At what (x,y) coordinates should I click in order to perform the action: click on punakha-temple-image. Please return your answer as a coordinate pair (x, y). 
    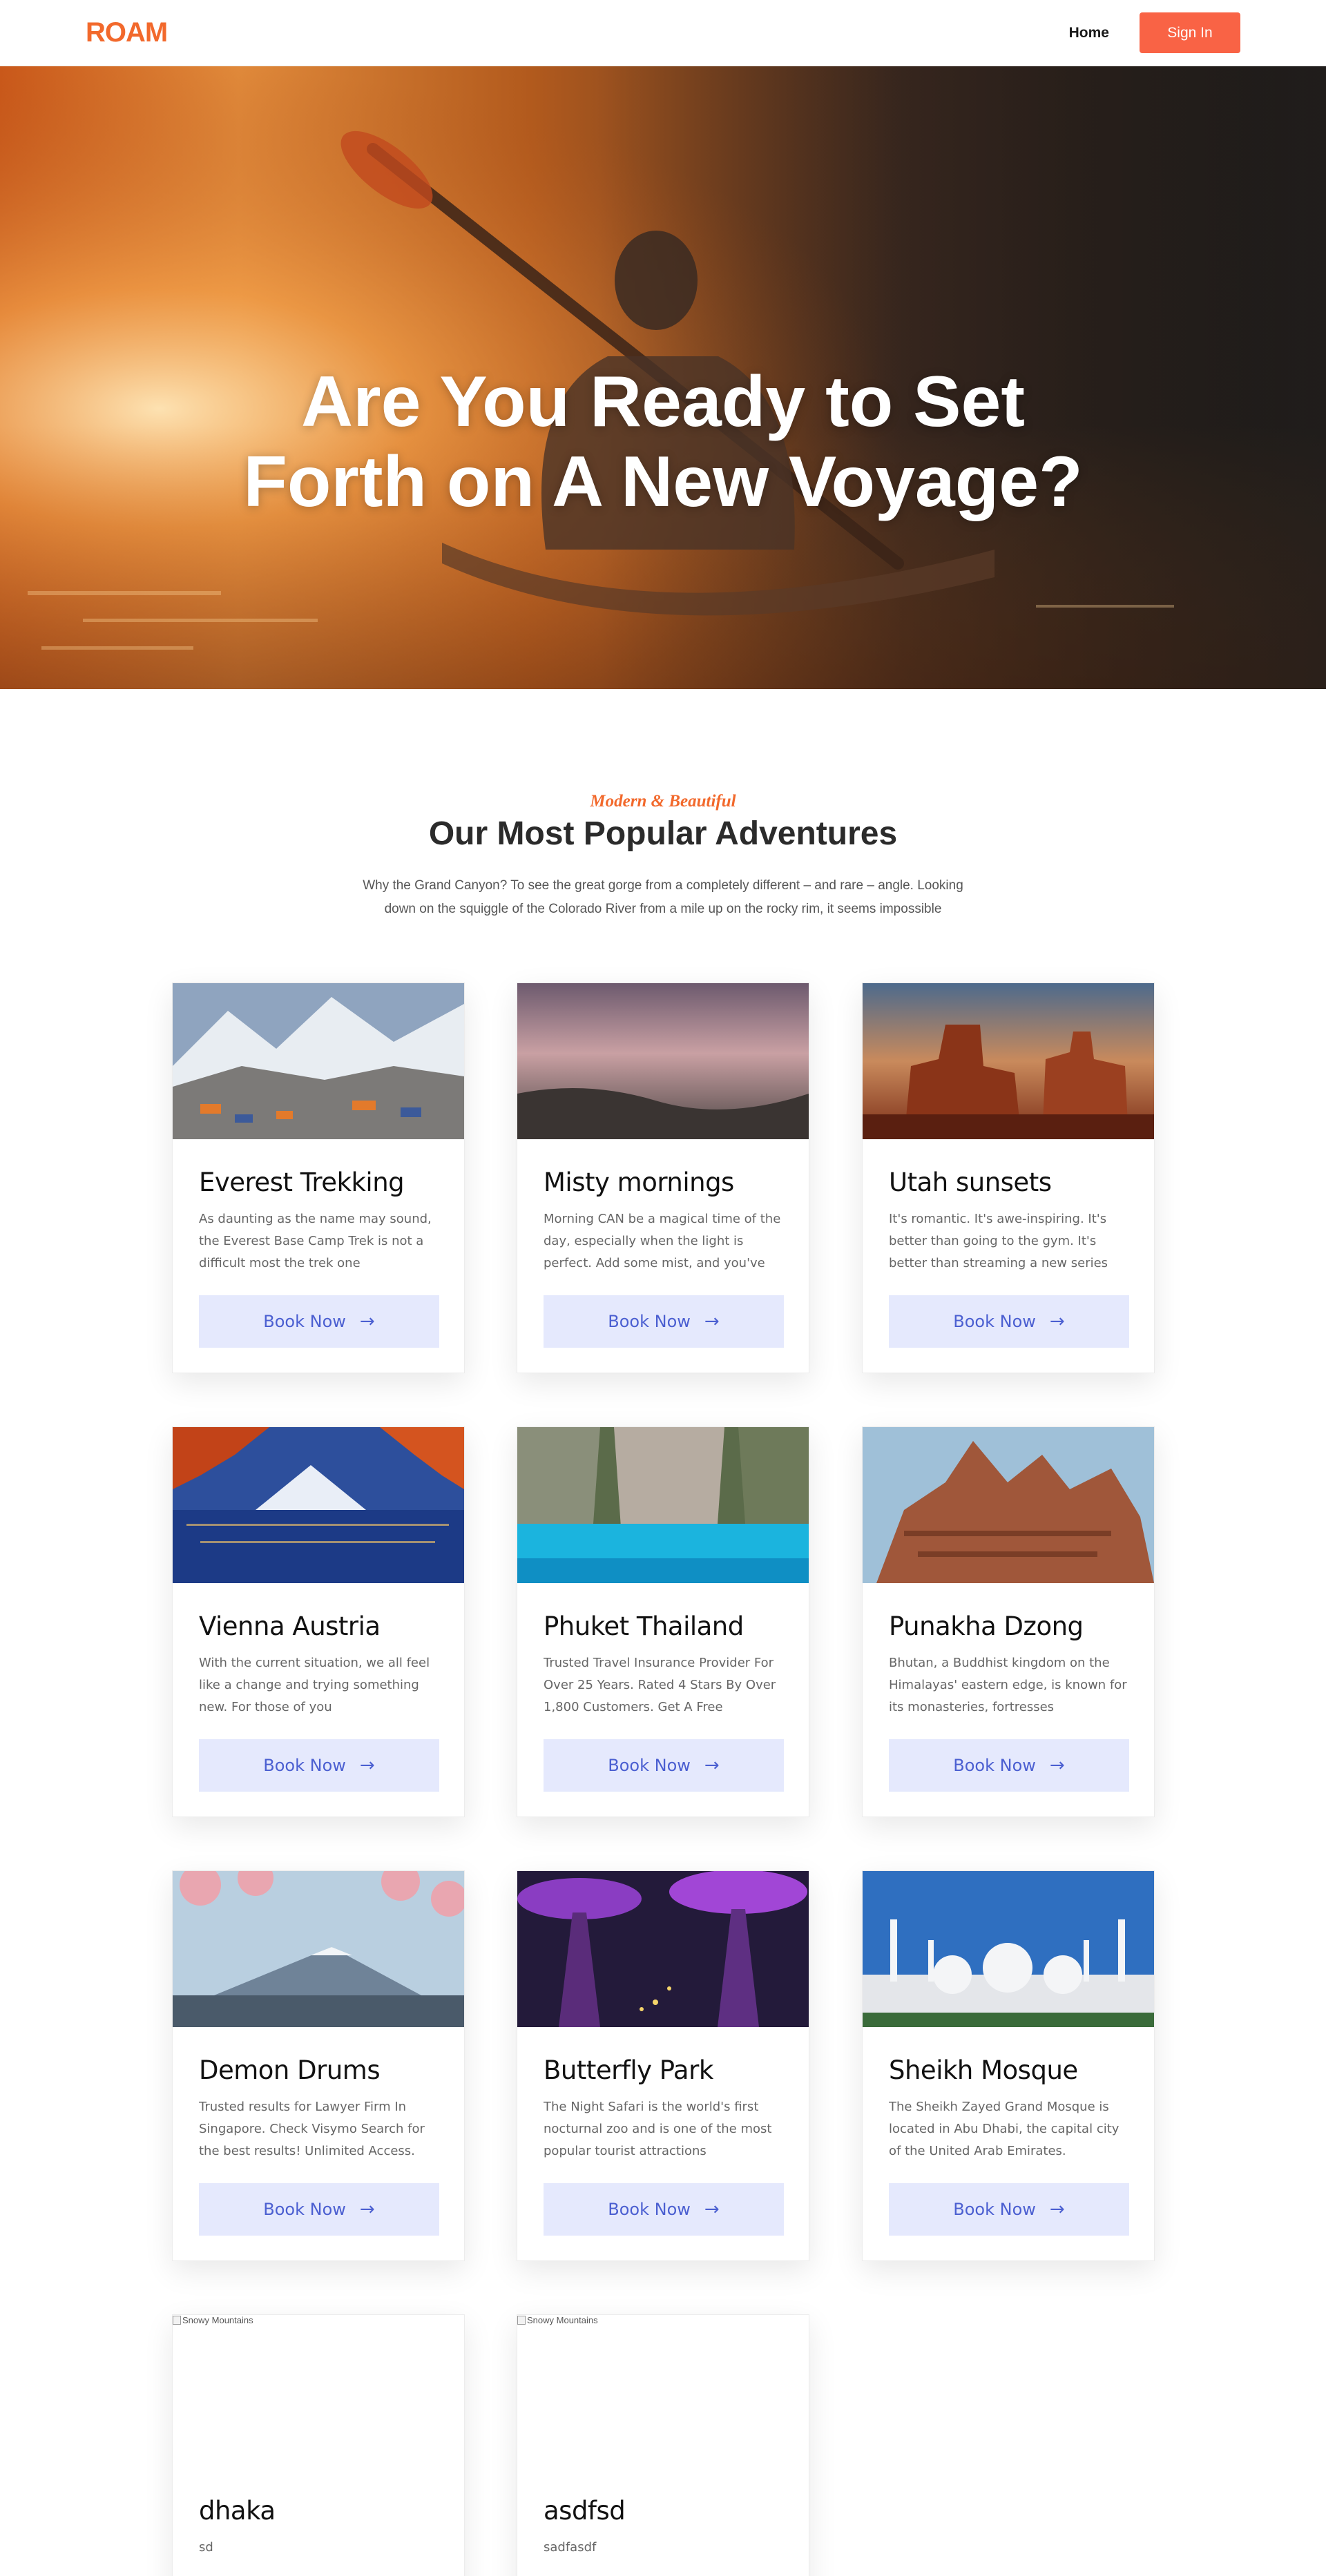
    Looking at the image, I should click on (1008, 1505).